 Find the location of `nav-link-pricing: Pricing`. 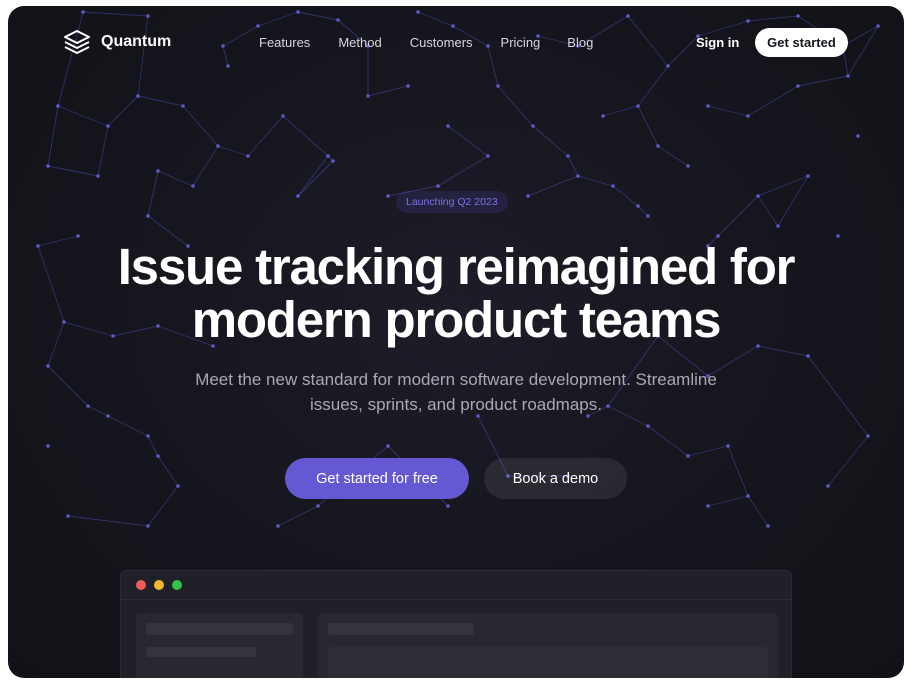

nav-link-pricing: Pricing is located at coordinates (521, 42).